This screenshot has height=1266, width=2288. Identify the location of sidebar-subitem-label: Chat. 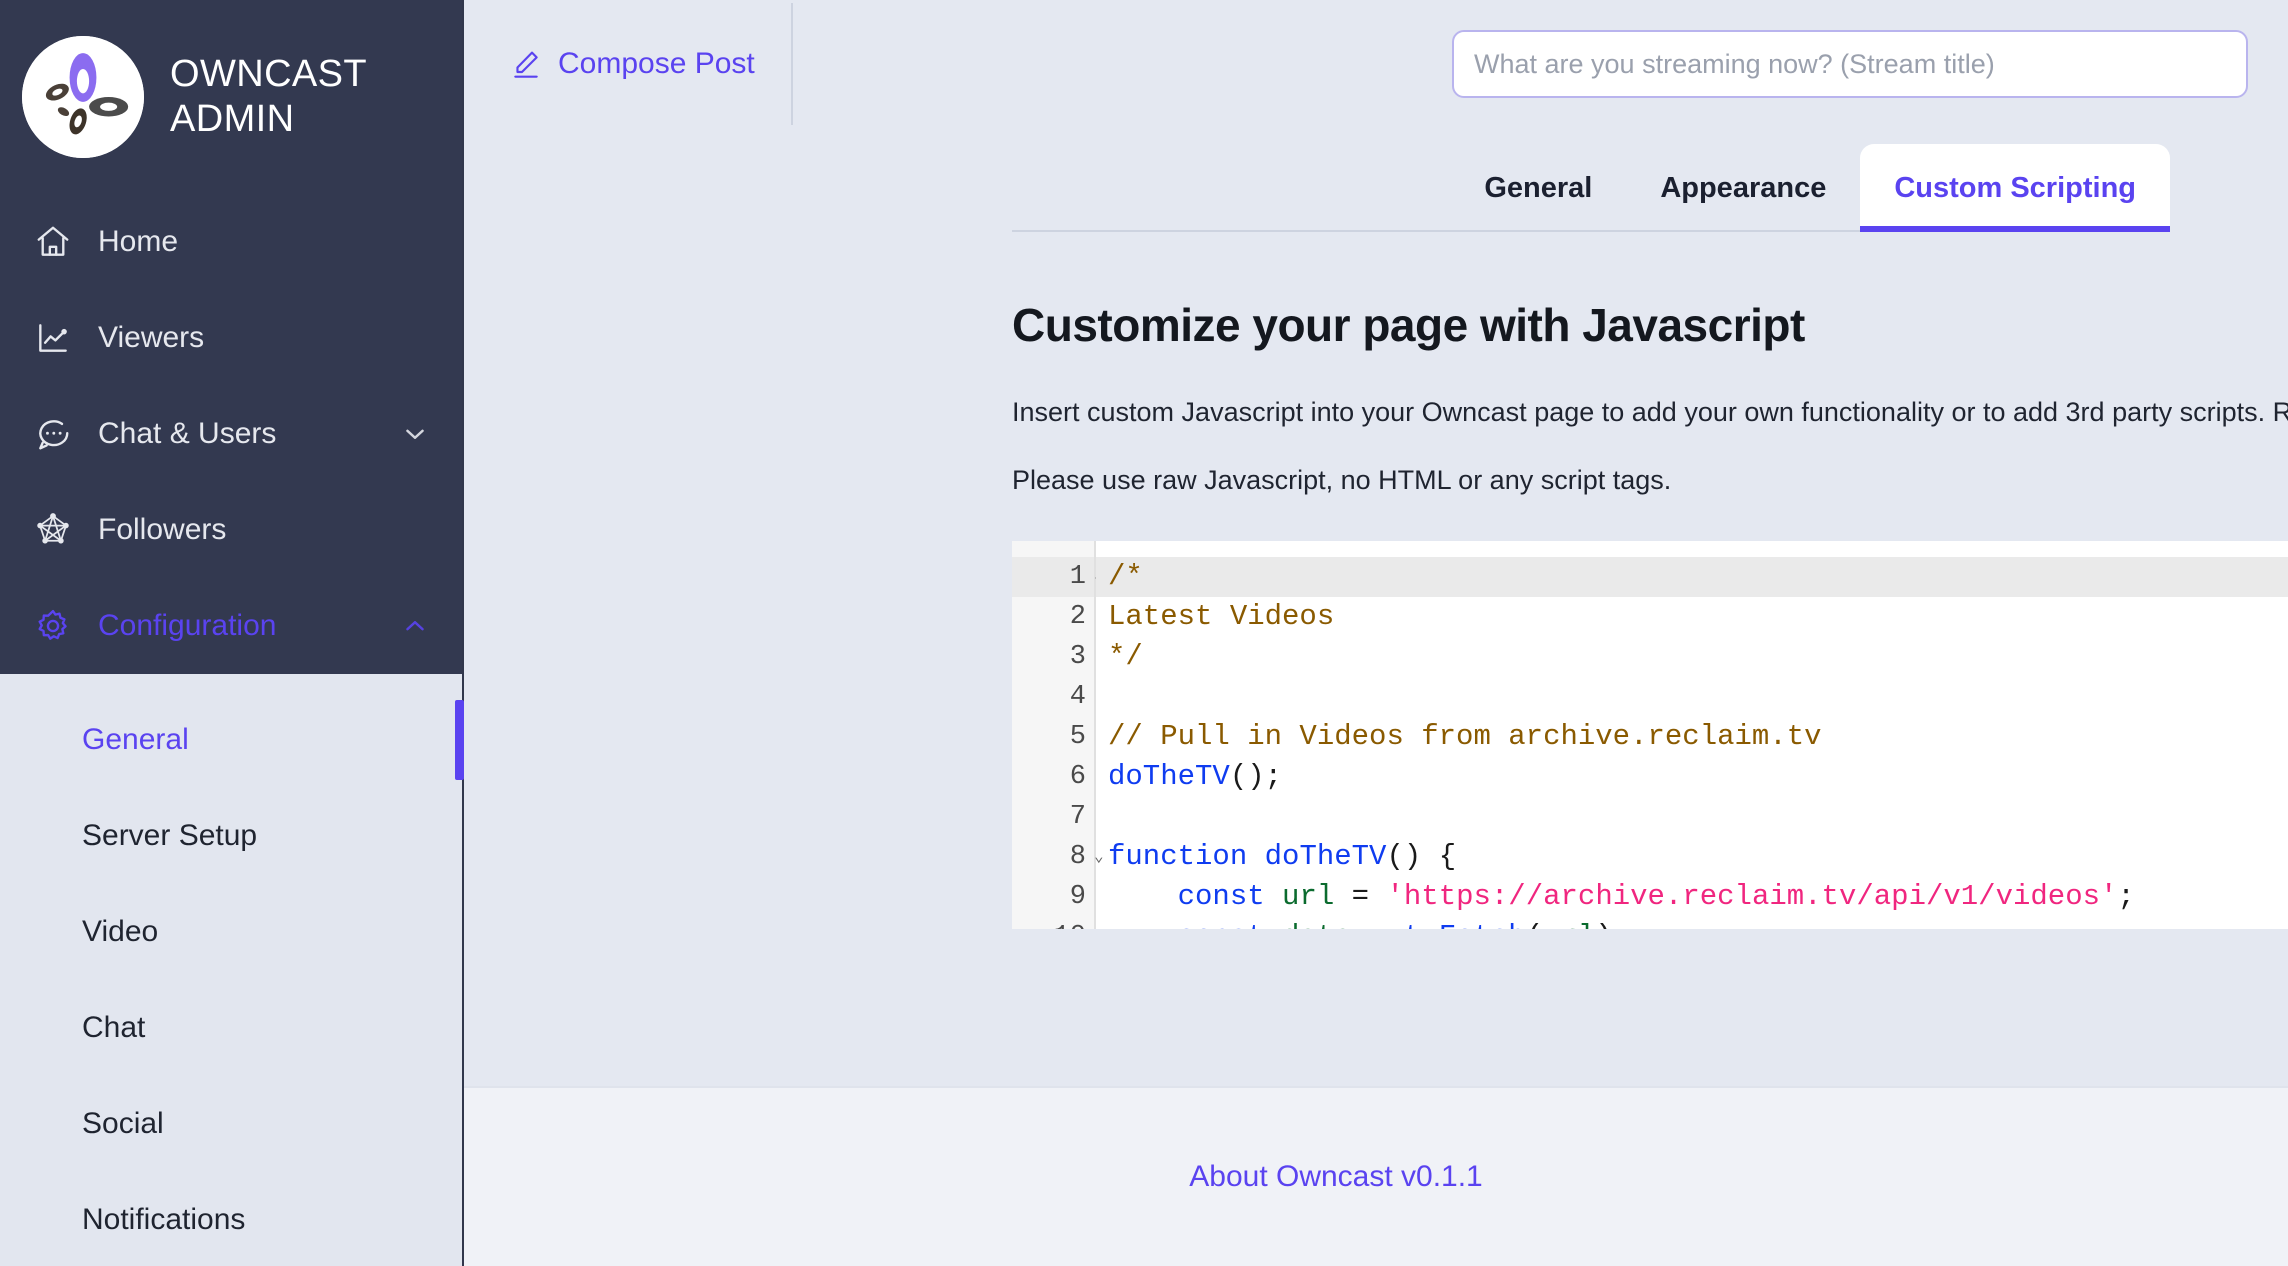
(114, 1027).